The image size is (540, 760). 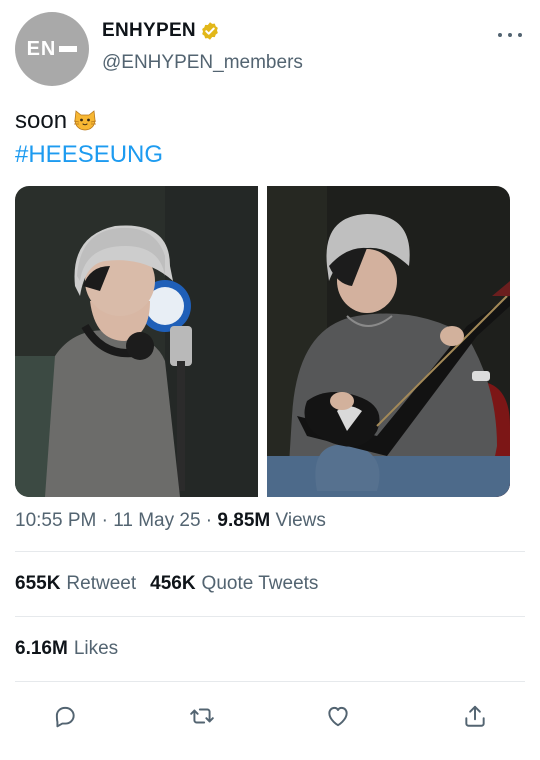 I want to click on likes-label: Likes, so click(x=96, y=648).